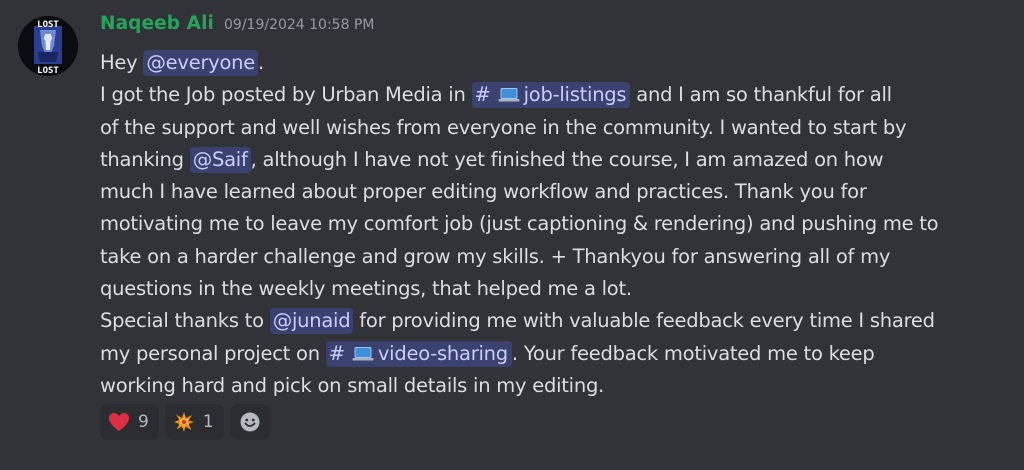  Describe the element at coordinates (693, 353) in the screenshot. I see `text-span: . Your feedback motivated me to keep` at that location.